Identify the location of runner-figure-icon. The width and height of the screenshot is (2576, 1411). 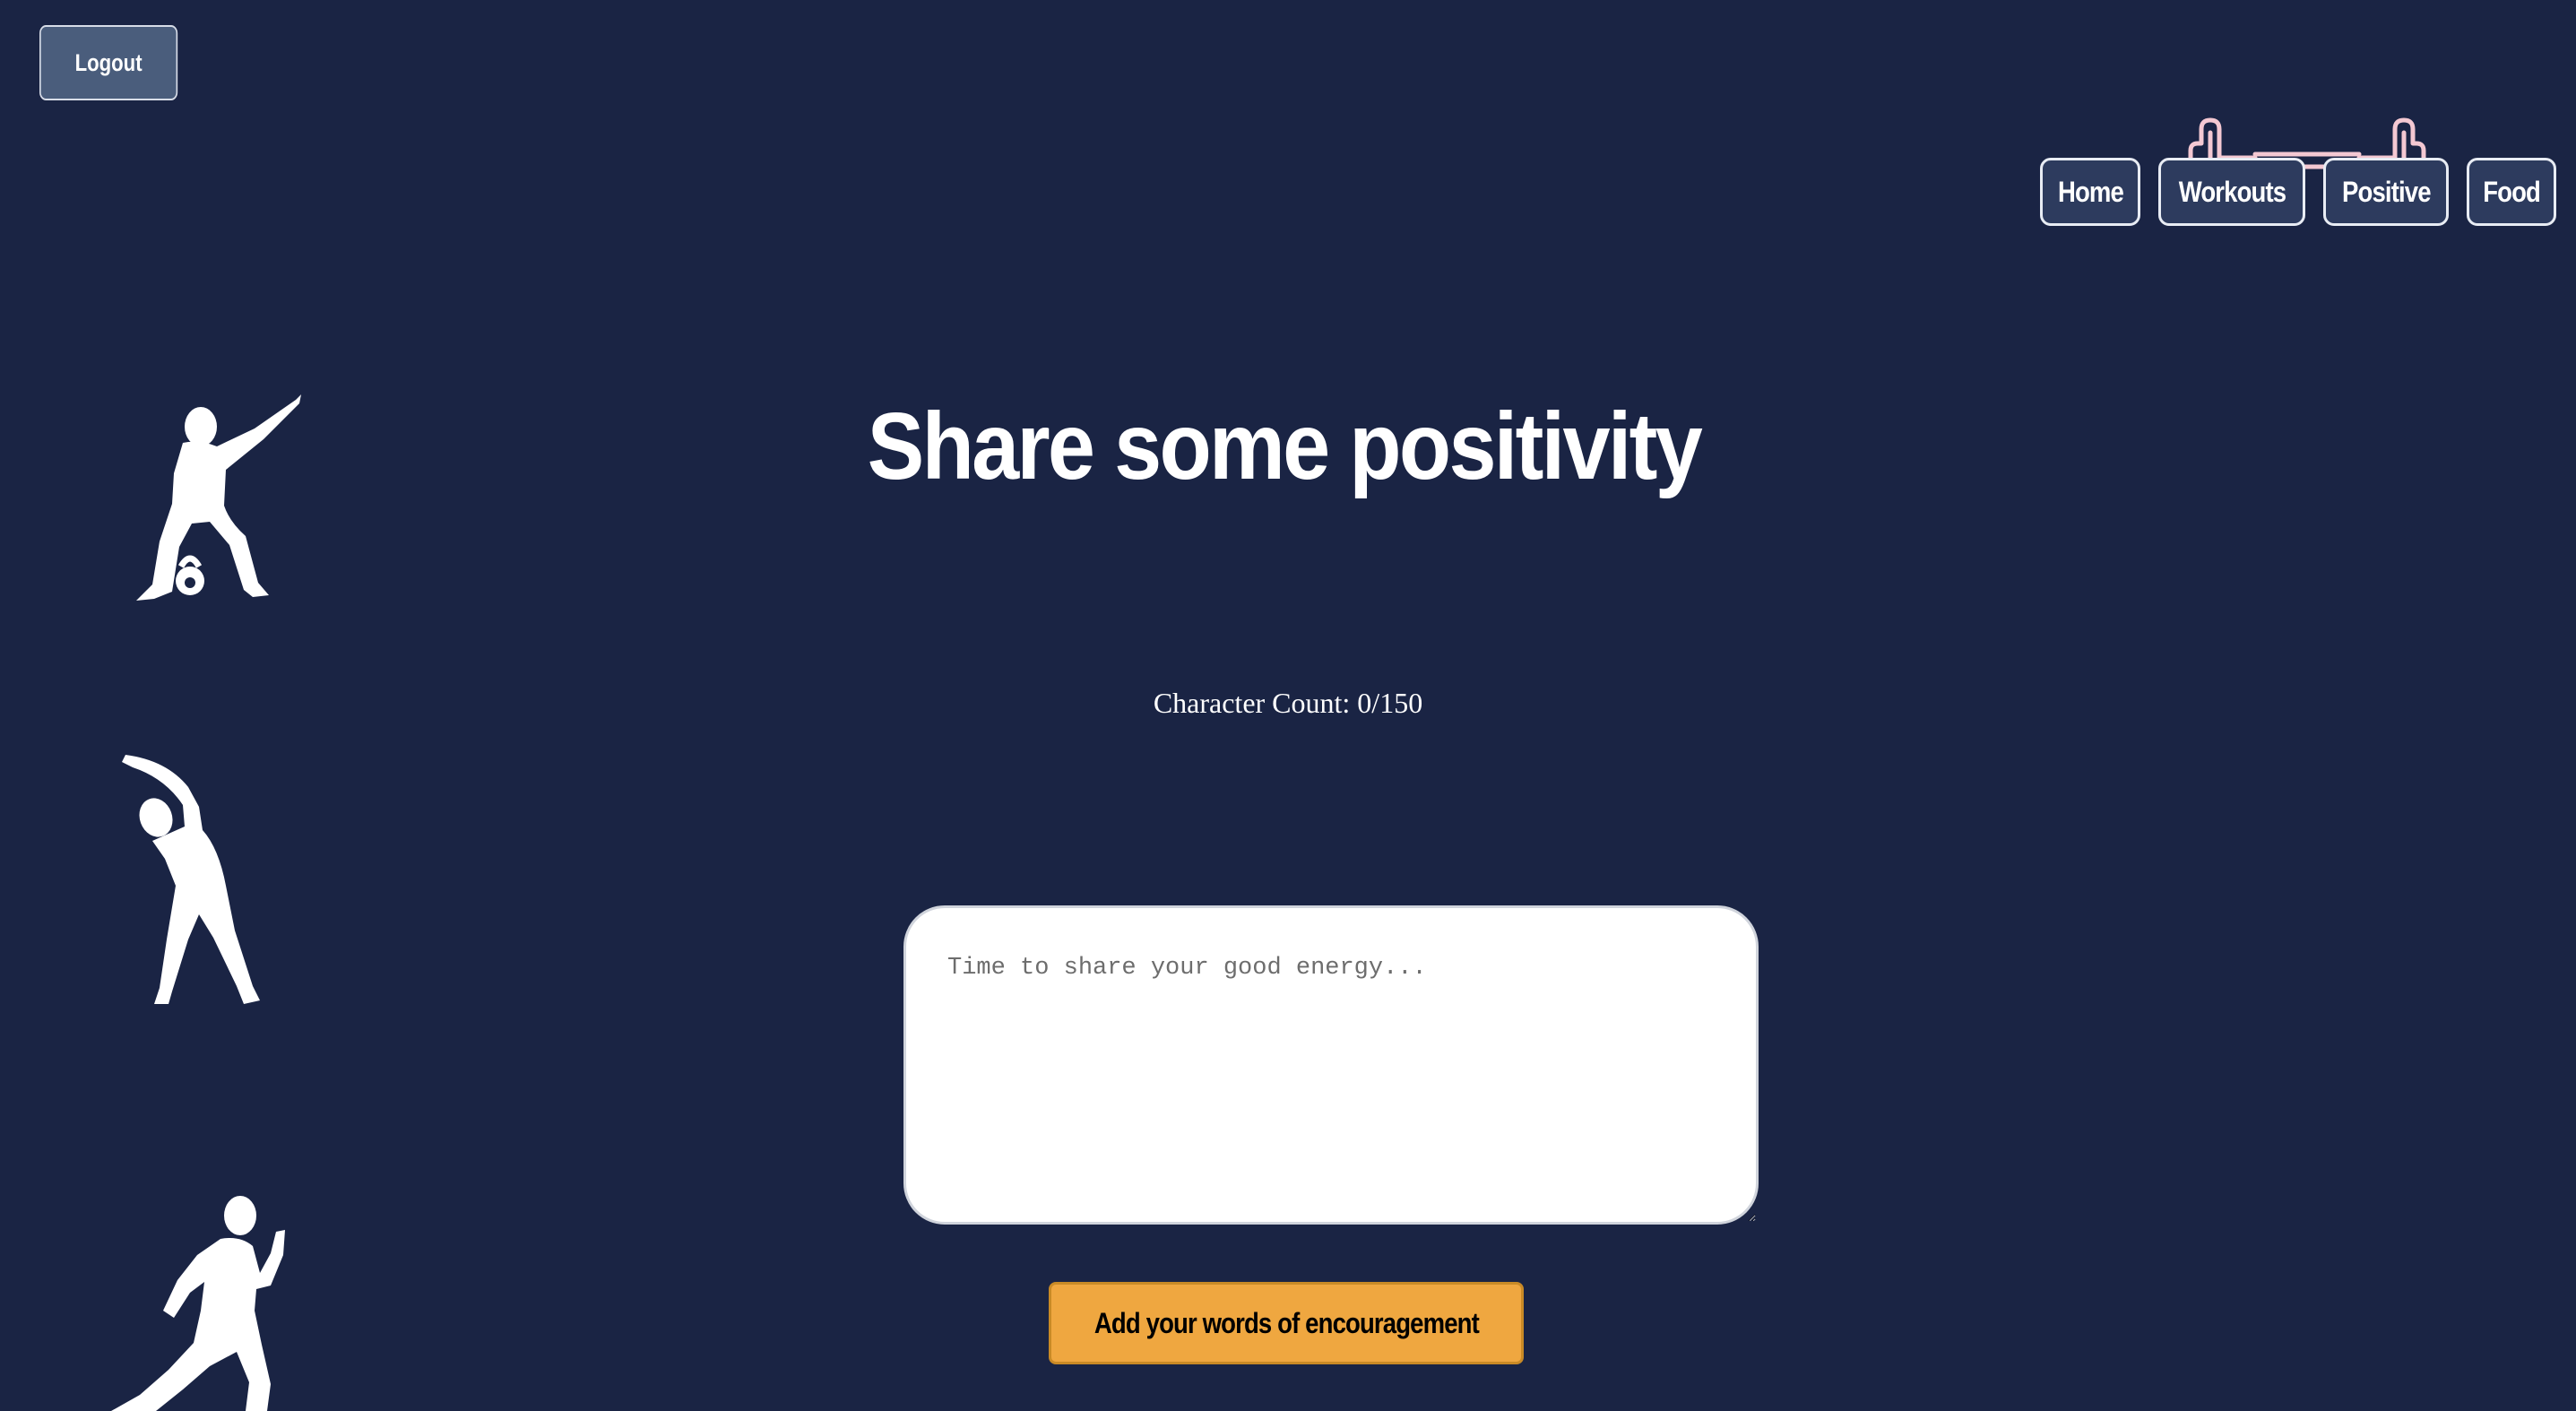
(198, 1303).